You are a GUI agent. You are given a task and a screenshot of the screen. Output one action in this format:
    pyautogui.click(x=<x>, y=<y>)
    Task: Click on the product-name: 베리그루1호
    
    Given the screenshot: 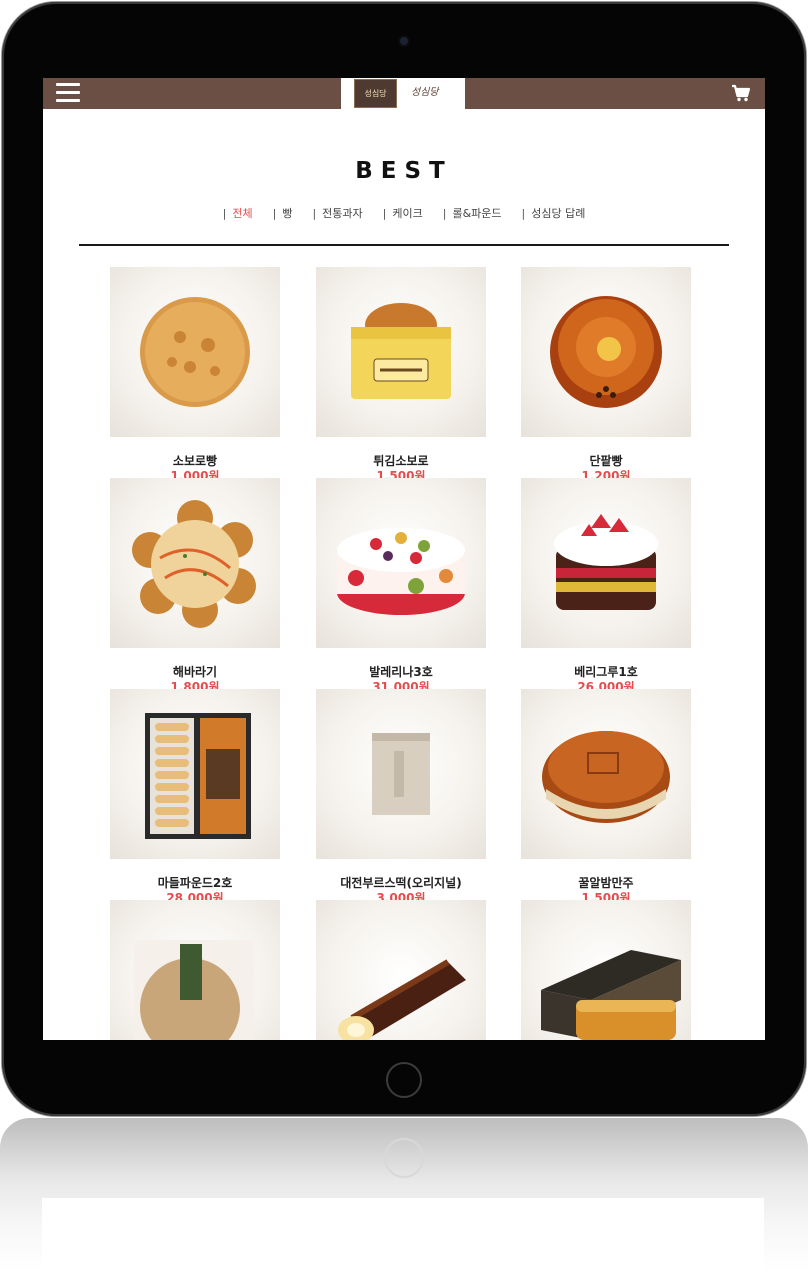 What is the action you would take?
    pyautogui.click(x=606, y=671)
    